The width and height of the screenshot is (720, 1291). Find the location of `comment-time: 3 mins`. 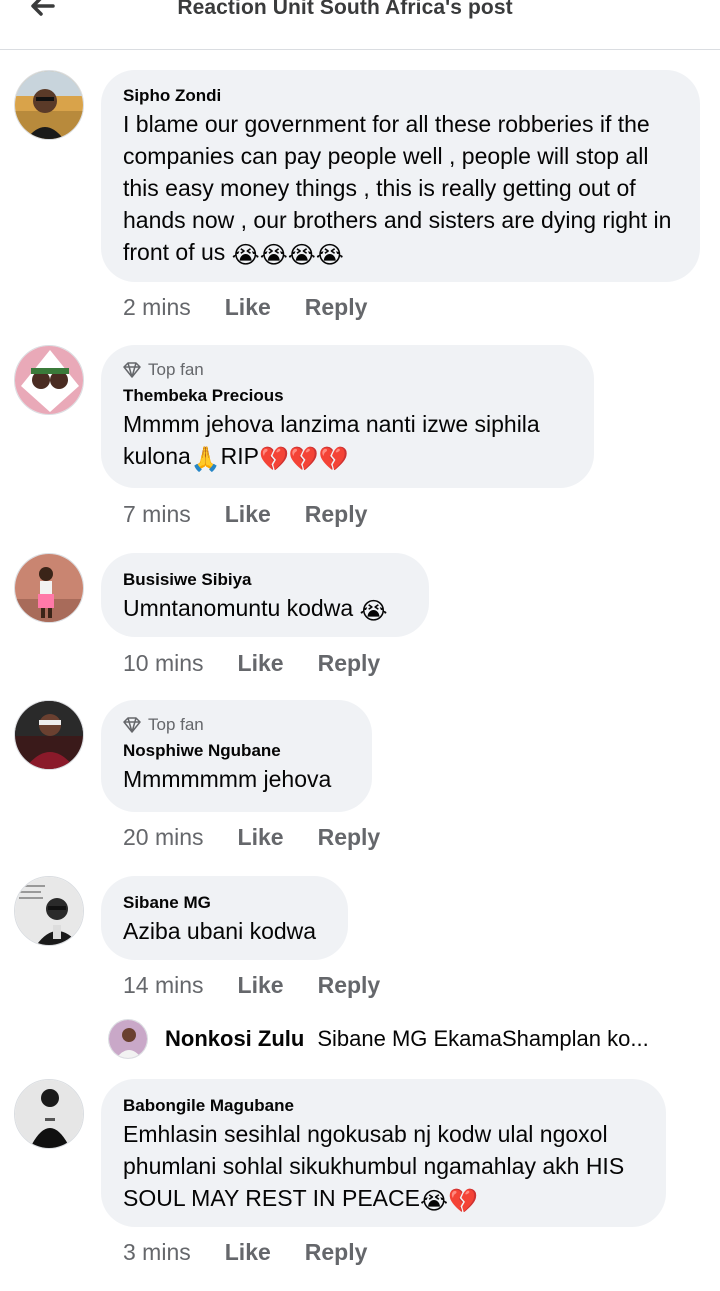

comment-time: 3 mins is located at coordinates (157, 1252).